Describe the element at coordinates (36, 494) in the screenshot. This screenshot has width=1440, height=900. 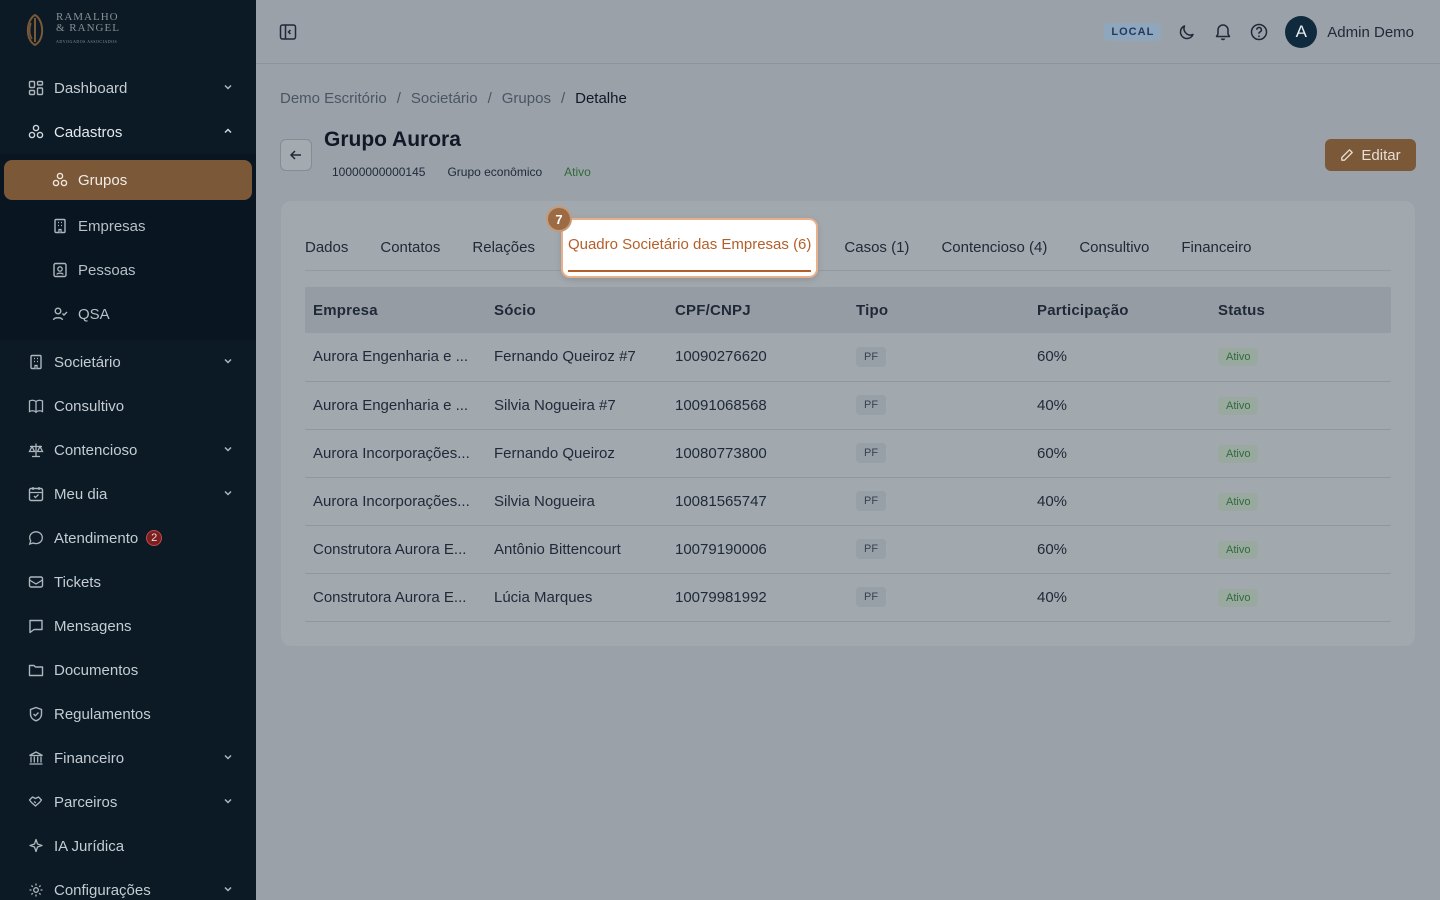
I see `calendar-icon` at that location.